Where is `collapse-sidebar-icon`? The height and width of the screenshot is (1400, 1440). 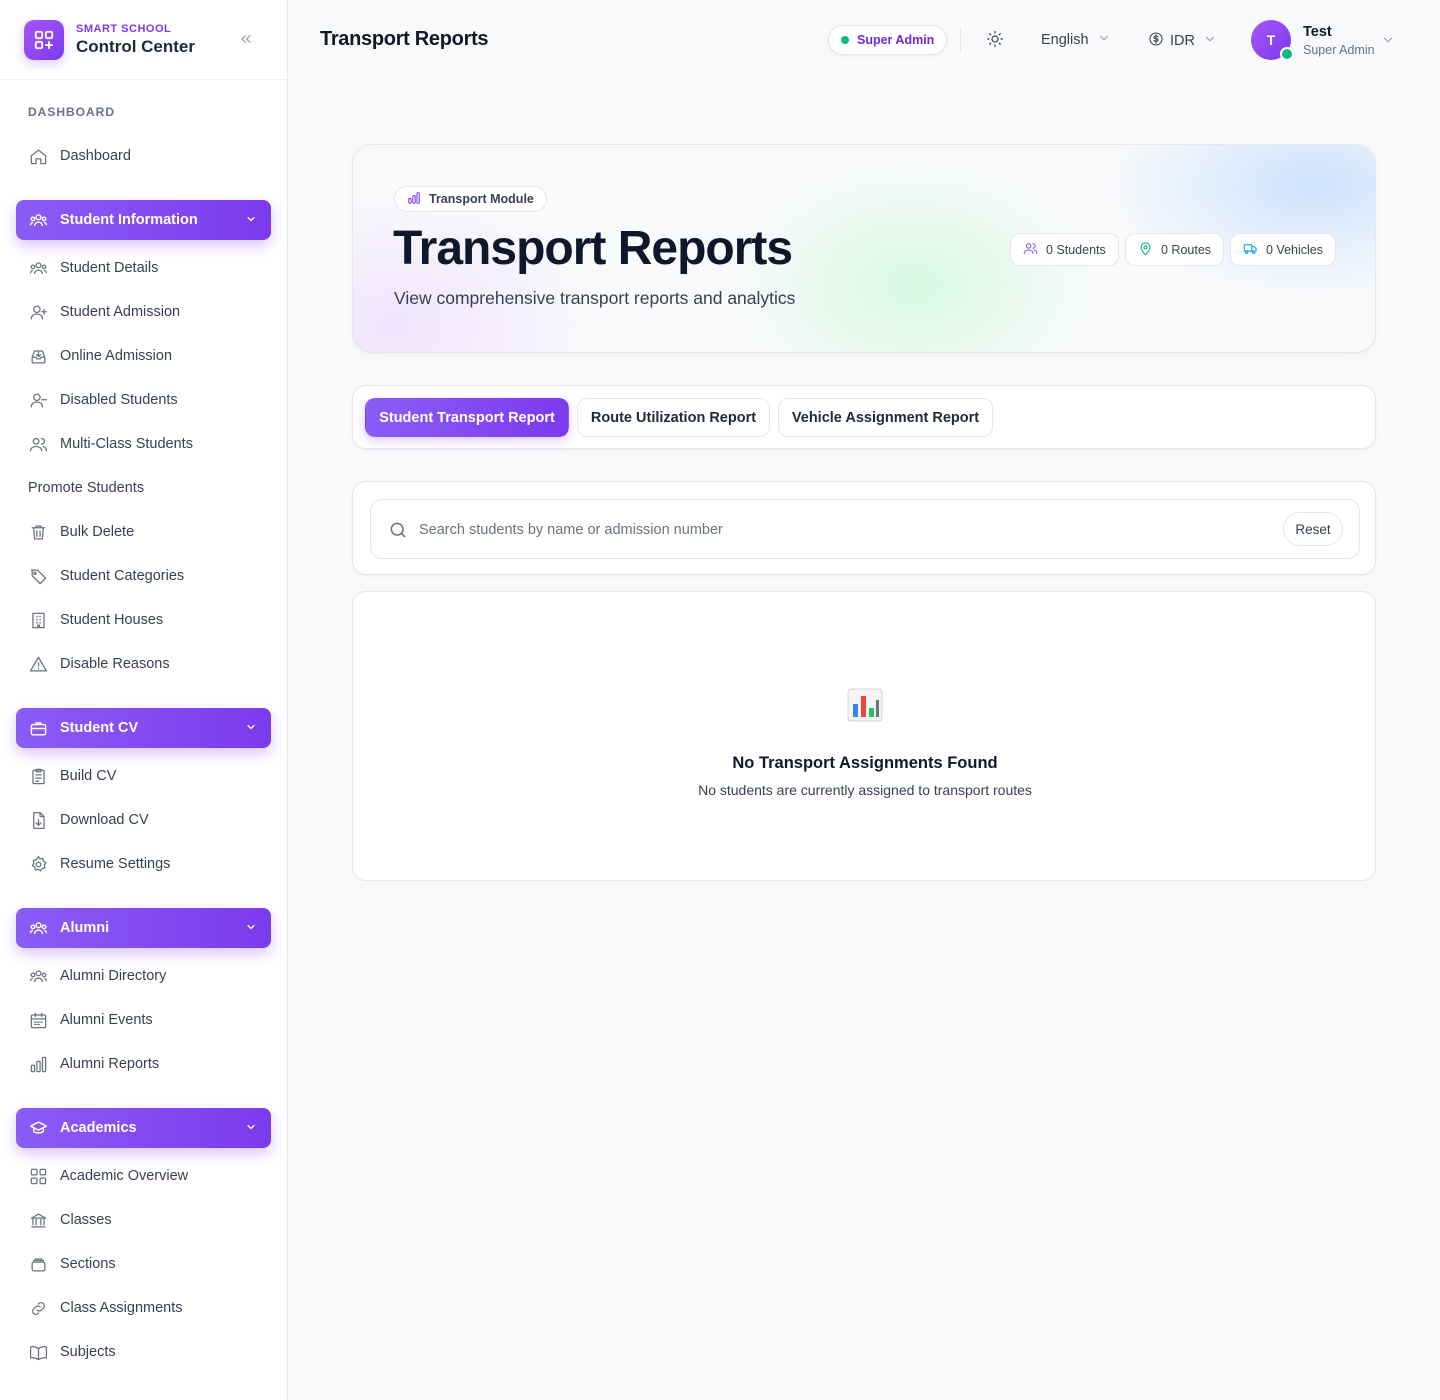 collapse-sidebar-icon is located at coordinates (246, 39).